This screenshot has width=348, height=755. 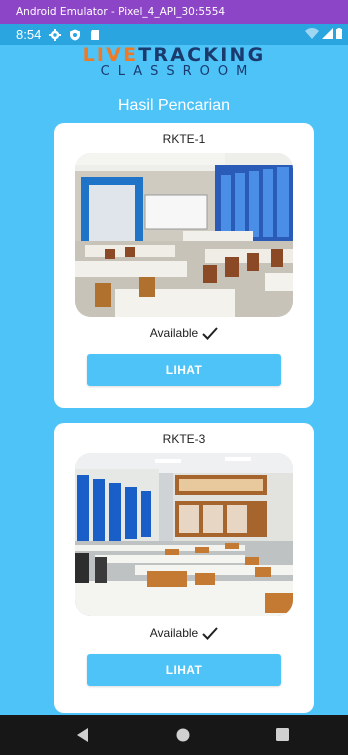 I want to click on sd-card-icon, so click(x=95, y=34).